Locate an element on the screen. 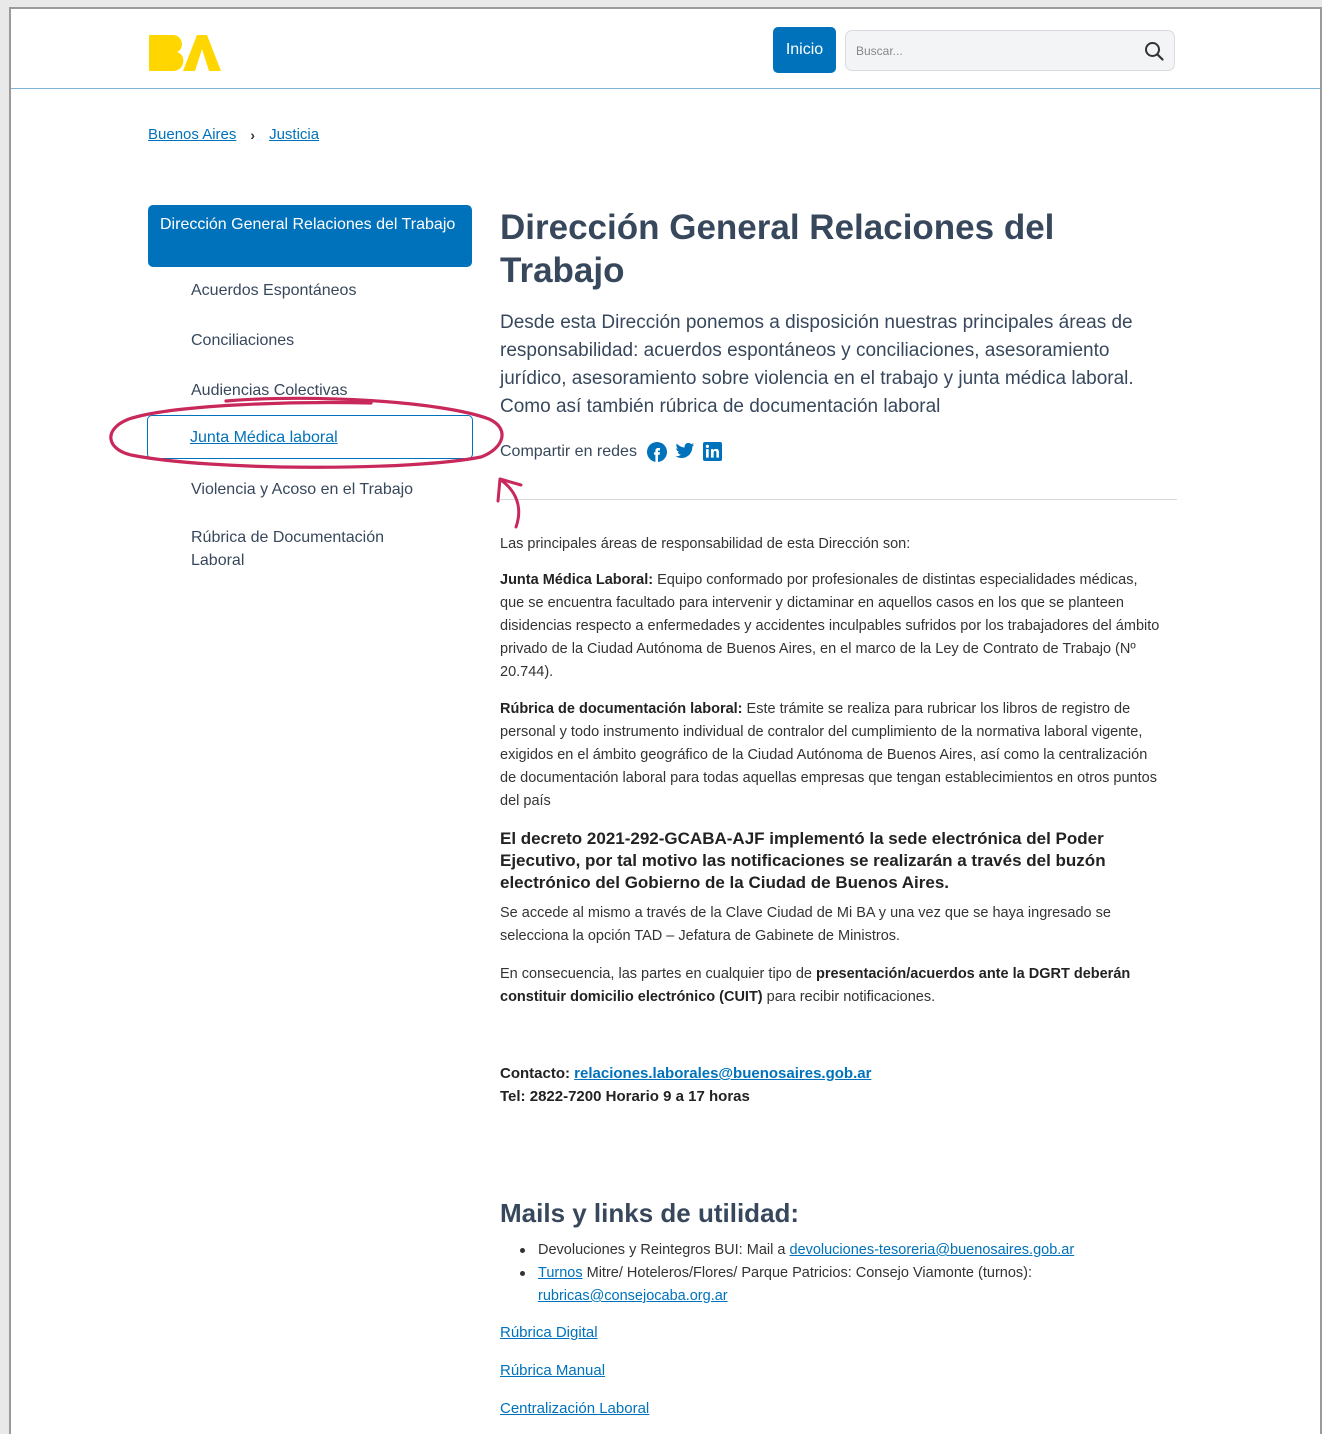  turnos-link: Turnos is located at coordinates (560, 1273).